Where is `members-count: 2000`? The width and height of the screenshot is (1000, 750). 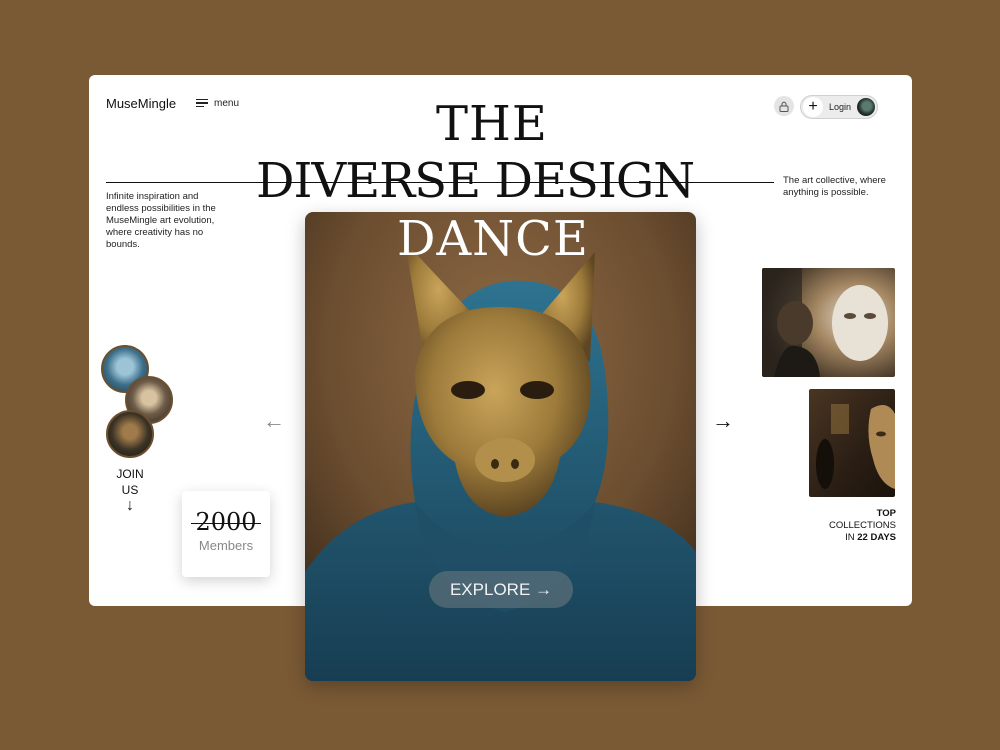 members-count: 2000 is located at coordinates (226, 522).